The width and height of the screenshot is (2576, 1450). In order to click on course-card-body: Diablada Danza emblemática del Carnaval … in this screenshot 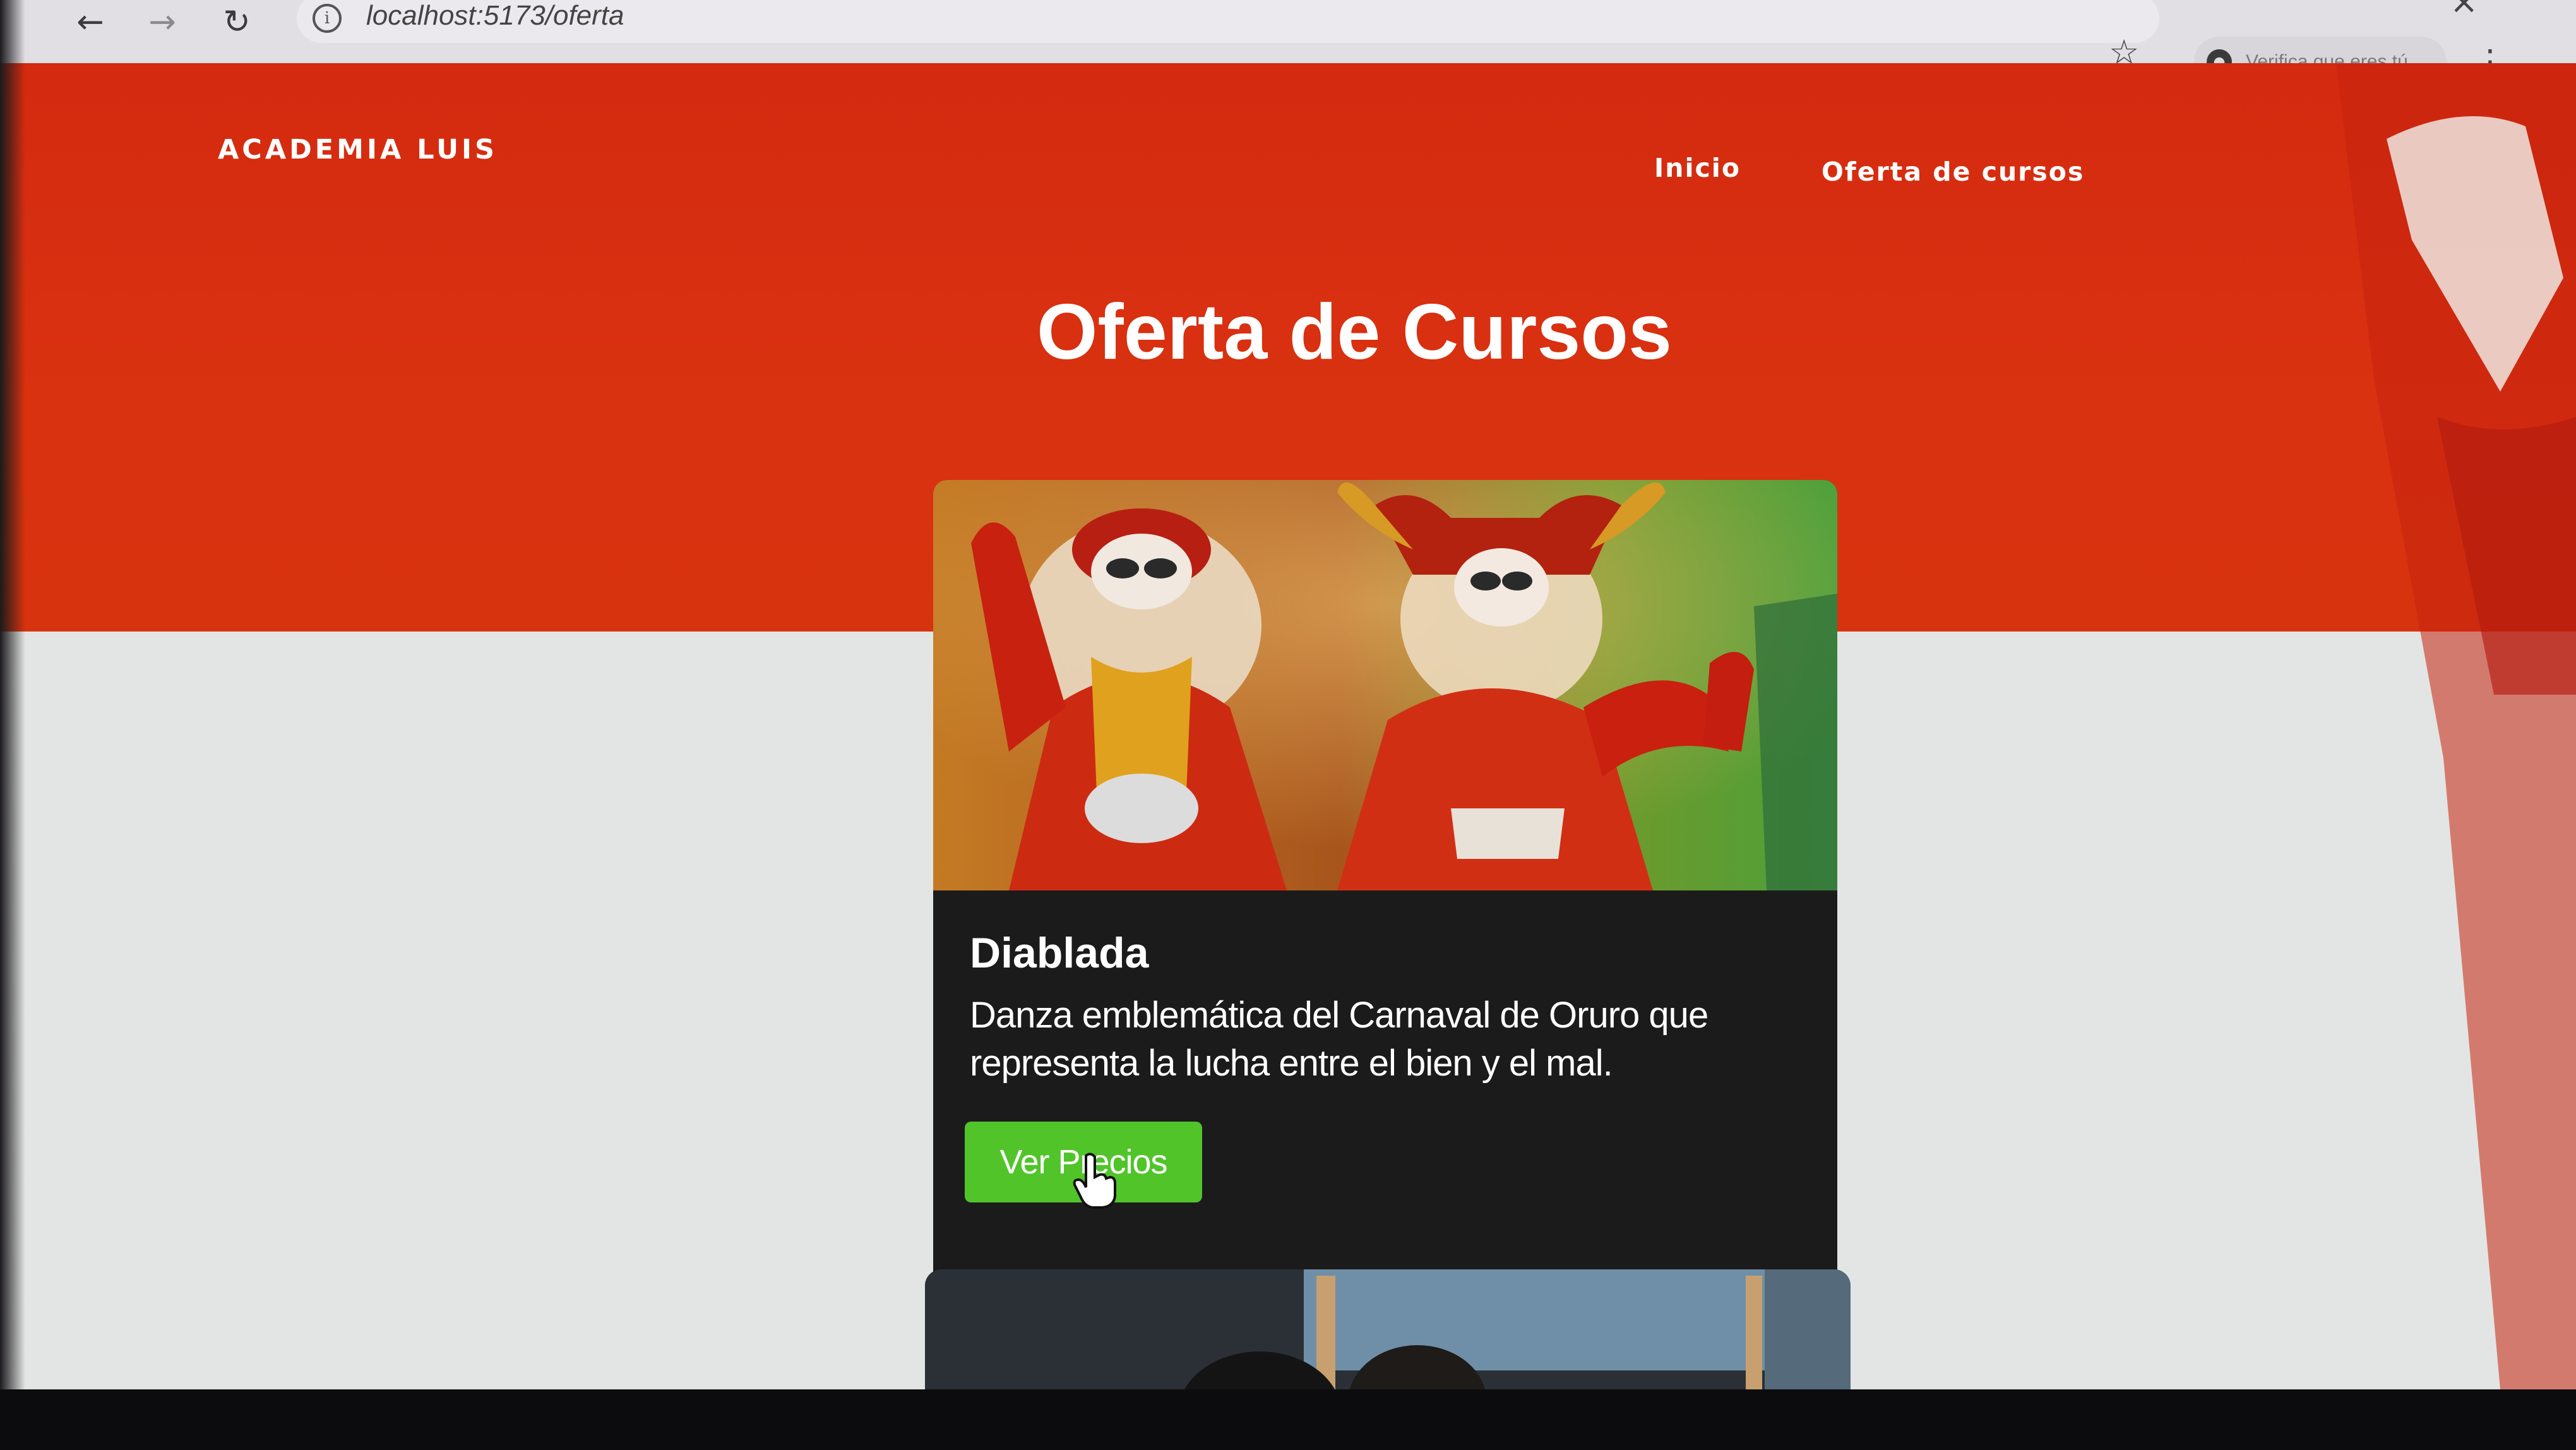, I will do `click(1385, 1093)`.